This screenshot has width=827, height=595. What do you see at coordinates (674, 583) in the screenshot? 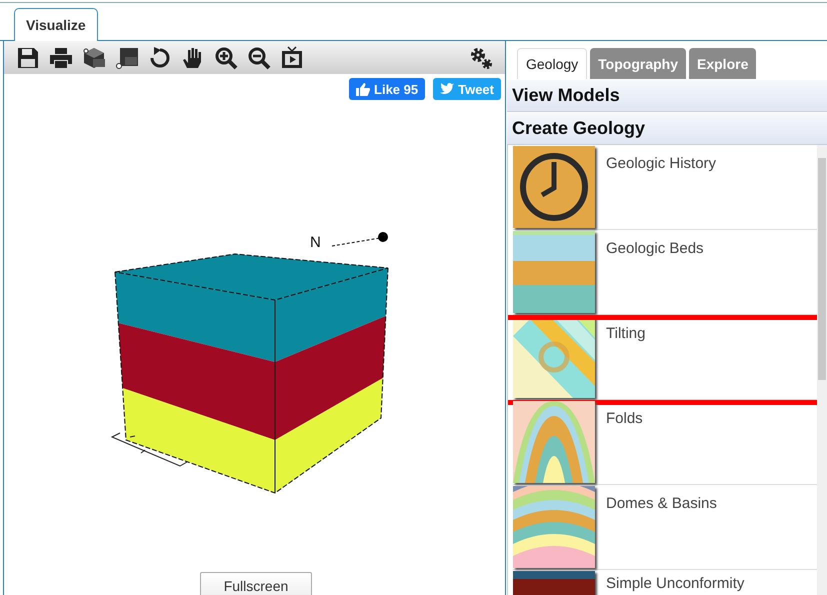
I see `item-label: Simple Unconformity` at bounding box center [674, 583].